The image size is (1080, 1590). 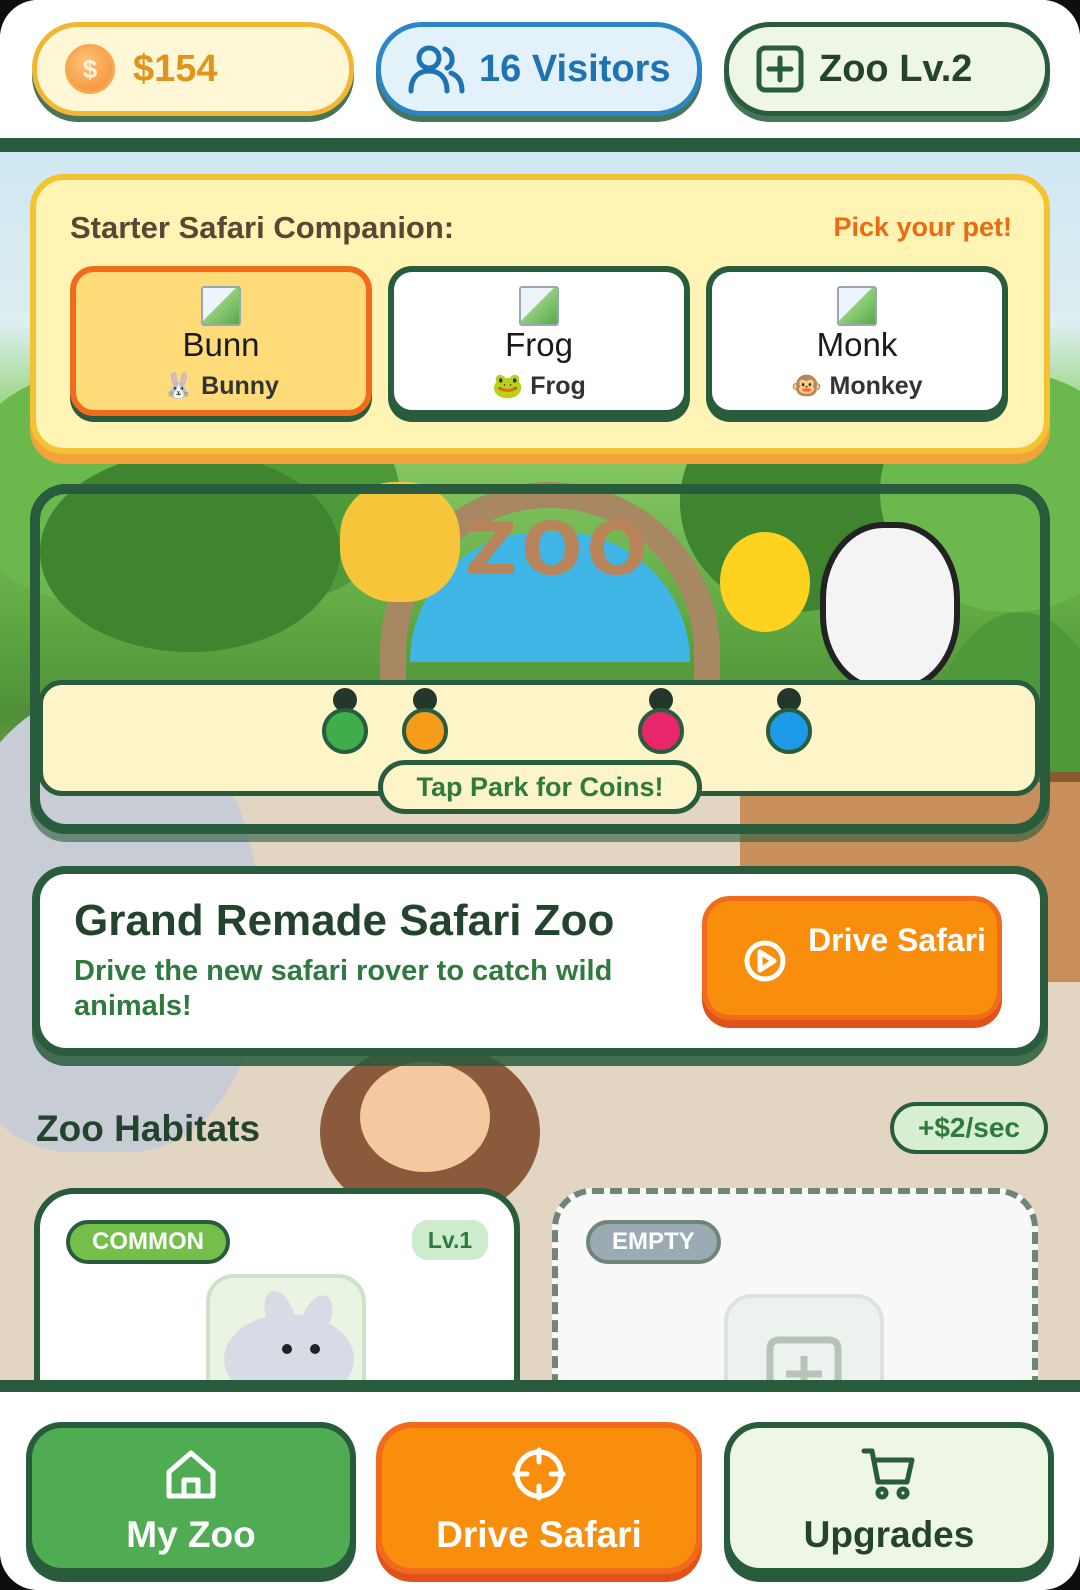 I want to click on pet-name: Bunn, so click(x=221, y=344).